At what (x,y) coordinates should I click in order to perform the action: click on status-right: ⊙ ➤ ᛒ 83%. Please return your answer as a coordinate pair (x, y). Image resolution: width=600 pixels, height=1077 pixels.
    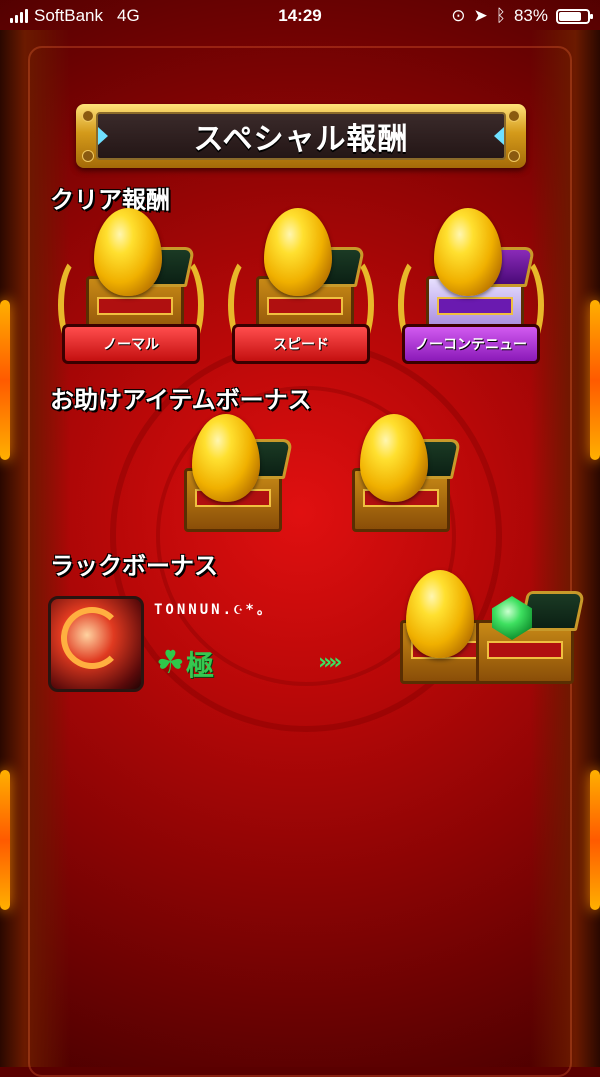
    Looking at the image, I should click on (522, 16).